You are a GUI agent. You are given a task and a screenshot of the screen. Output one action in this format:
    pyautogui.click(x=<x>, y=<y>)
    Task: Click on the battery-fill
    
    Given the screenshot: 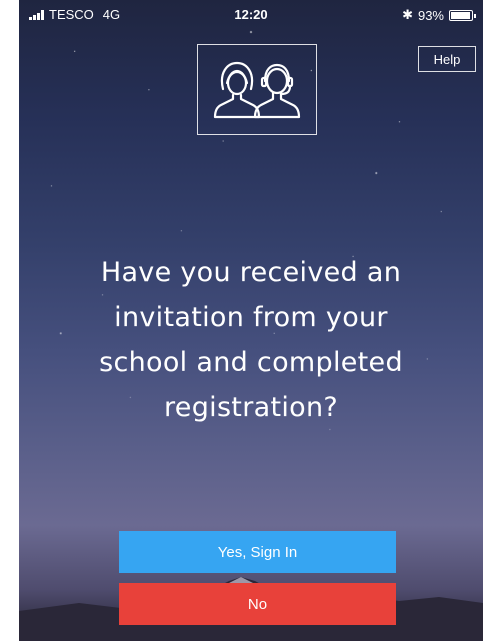 What is the action you would take?
    pyautogui.click(x=460, y=15)
    